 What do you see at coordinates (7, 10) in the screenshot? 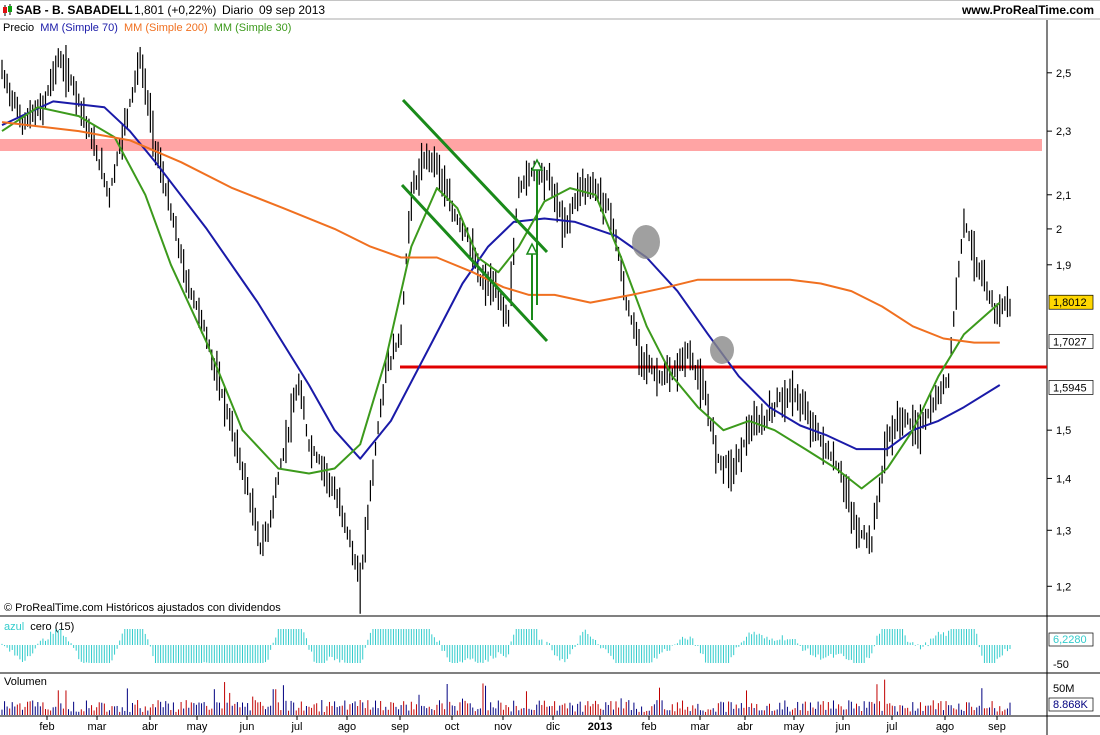
I see `candle-icon` at bounding box center [7, 10].